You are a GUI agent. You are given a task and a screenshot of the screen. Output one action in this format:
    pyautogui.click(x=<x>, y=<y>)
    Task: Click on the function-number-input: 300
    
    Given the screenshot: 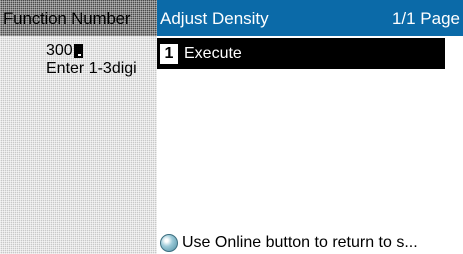 What is the action you would take?
    pyautogui.click(x=64, y=51)
    